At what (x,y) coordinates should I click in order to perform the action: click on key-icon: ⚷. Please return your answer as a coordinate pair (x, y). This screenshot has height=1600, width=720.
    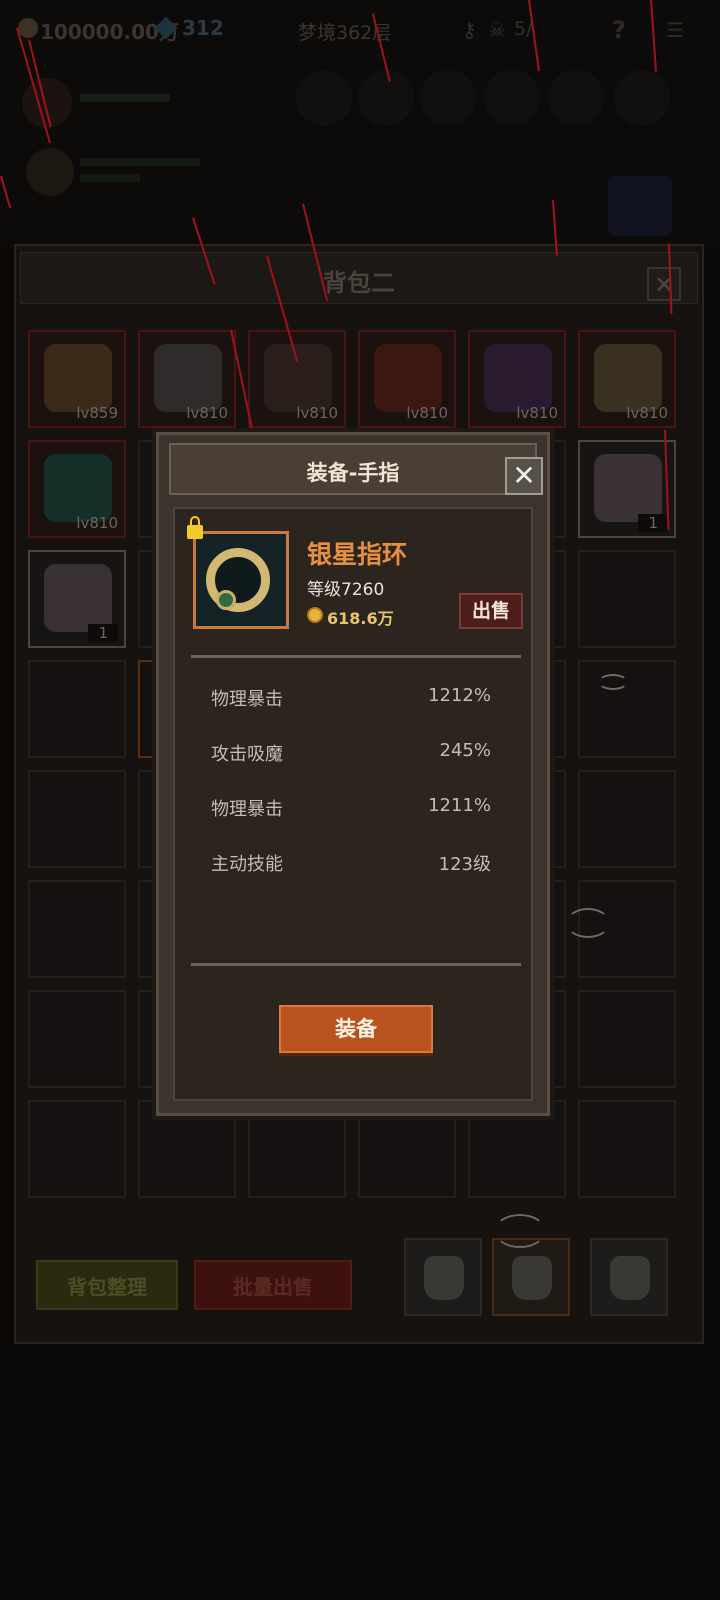
    Looking at the image, I should click on (469, 30).